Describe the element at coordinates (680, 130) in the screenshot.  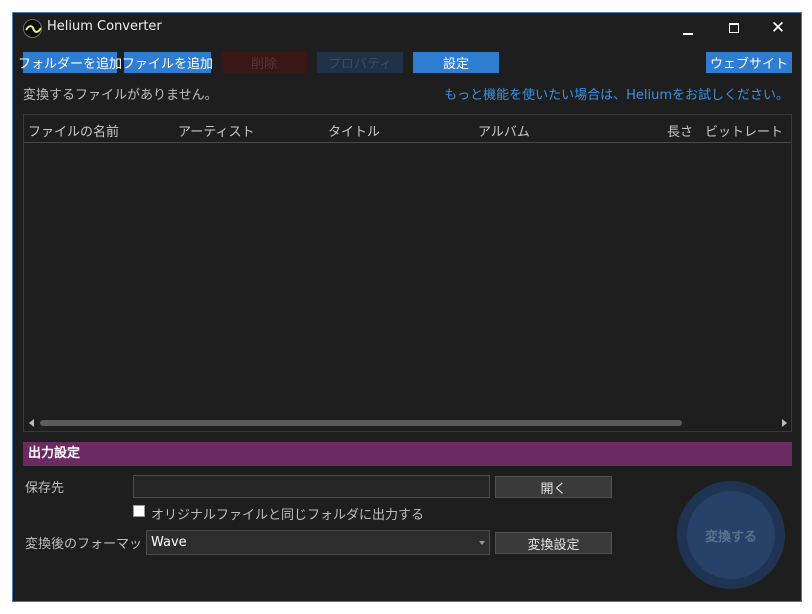
I see `column-header-length: 長さ` at that location.